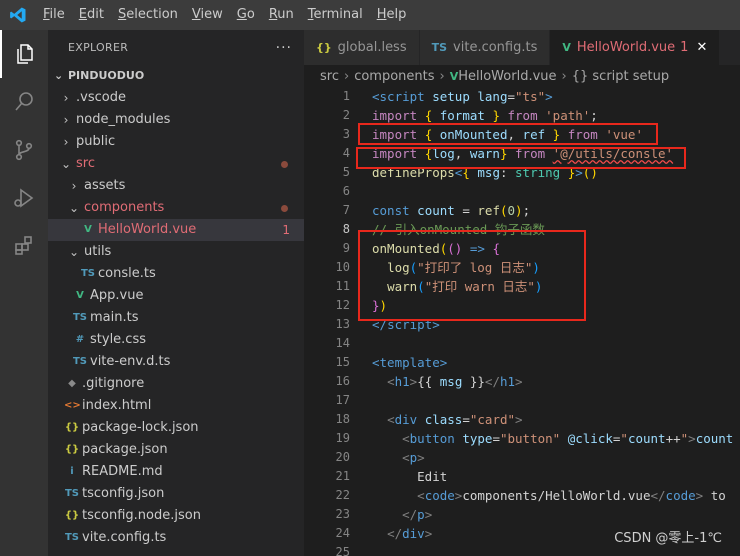 The image size is (740, 556). What do you see at coordinates (176, 362) in the screenshot?
I see `tree-file: TS vite-env.d.ts` at bounding box center [176, 362].